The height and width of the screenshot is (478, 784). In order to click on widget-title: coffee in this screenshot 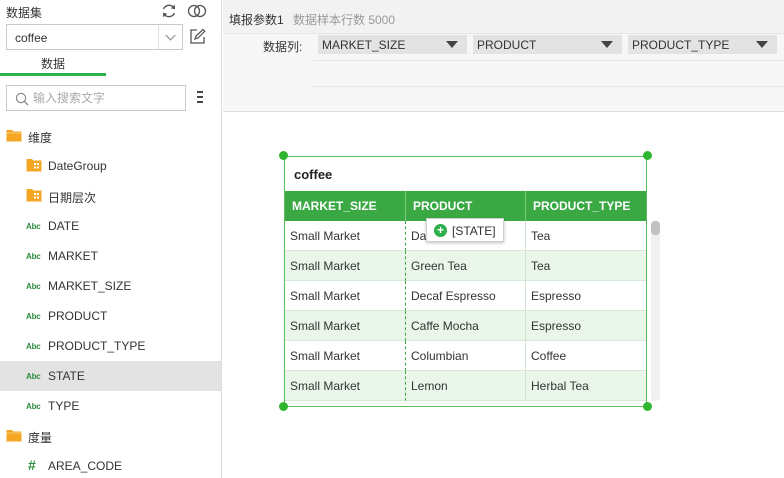, I will do `click(313, 174)`.